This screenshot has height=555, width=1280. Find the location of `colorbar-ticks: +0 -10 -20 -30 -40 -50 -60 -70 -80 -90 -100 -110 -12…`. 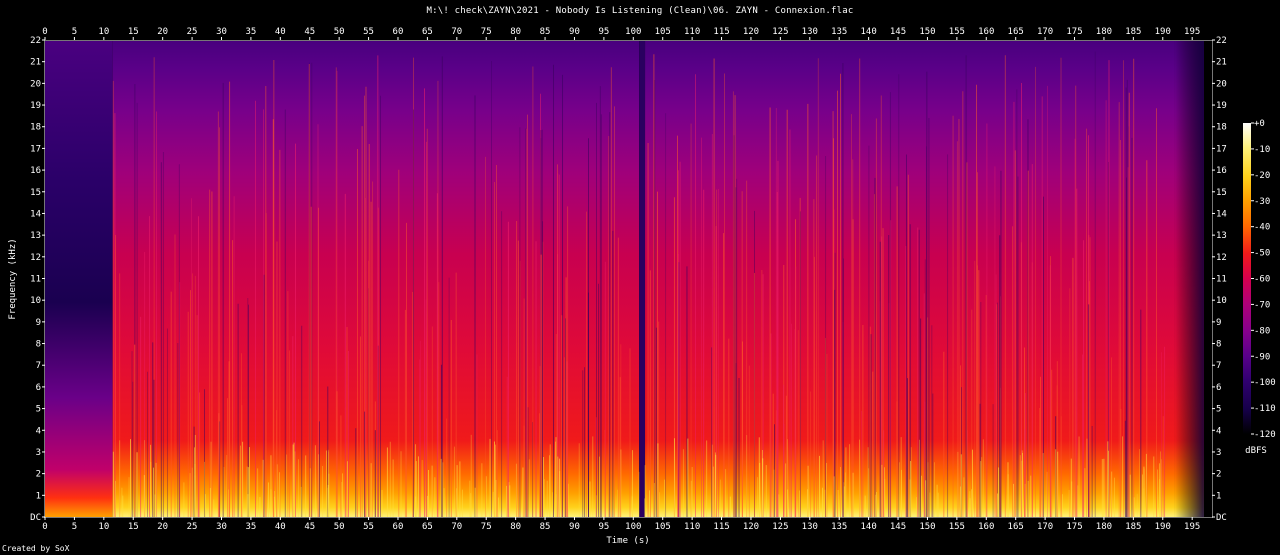

colorbar-ticks: +0 -10 -20 -30 -40 -50 -60 -70 -80 -90 -100 -110 -12… is located at coordinates (1263, 279).